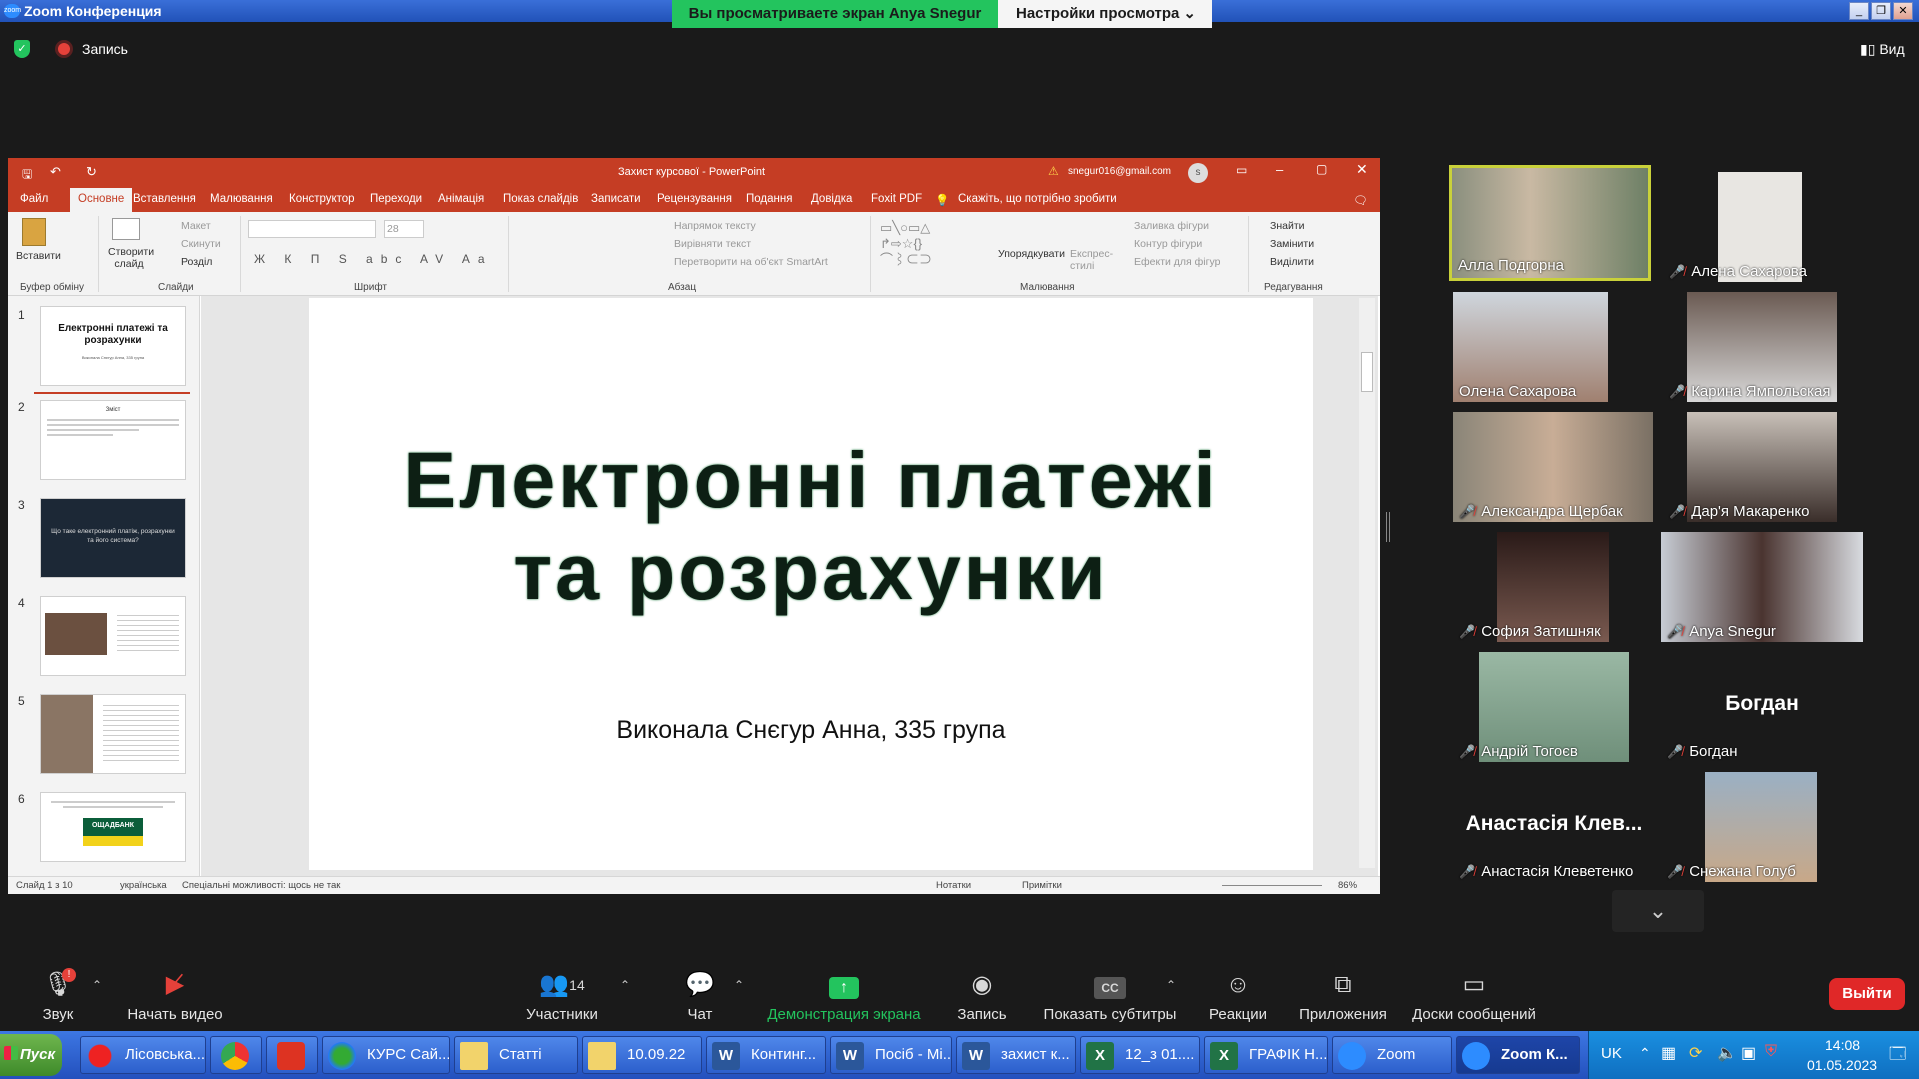 This screenshot has height=1079, width=1919. Describe the element at coordinates (55, 172) in the screenshot. I see `undo-icon: ↶` at that location.